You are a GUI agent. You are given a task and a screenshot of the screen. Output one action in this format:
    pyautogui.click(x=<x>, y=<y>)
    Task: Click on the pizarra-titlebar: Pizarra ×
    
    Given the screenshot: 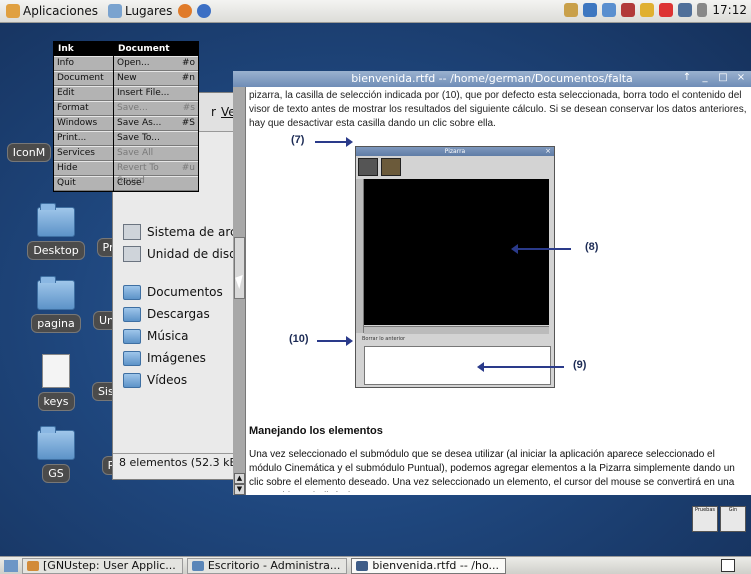 What is the action you would take?
    pyautogui.click(x=455, y=151)
    